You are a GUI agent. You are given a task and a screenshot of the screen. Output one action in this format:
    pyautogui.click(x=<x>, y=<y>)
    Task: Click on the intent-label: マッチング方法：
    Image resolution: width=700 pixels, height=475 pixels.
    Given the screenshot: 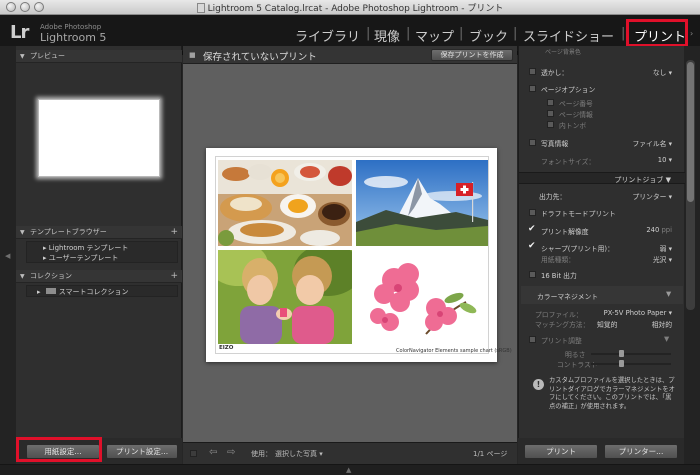 What is the action you would take?
    pyautogui.click(x=562, y=325)
    